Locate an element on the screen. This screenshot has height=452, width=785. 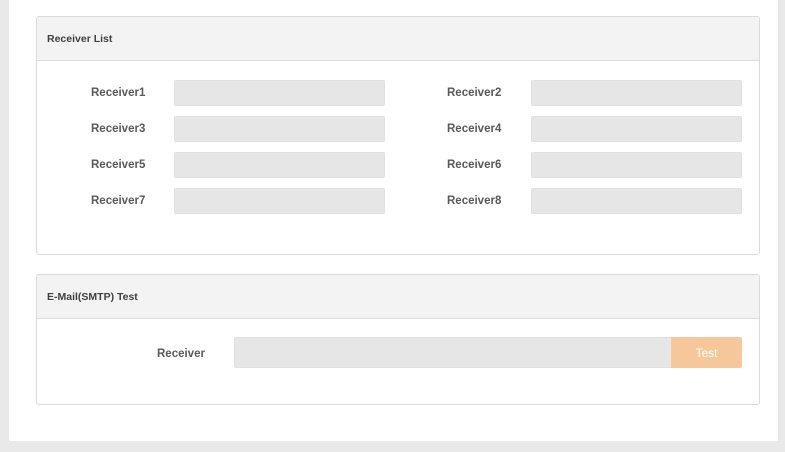
receiver8-label: Receiver8 is located at coordinates (474, 201).